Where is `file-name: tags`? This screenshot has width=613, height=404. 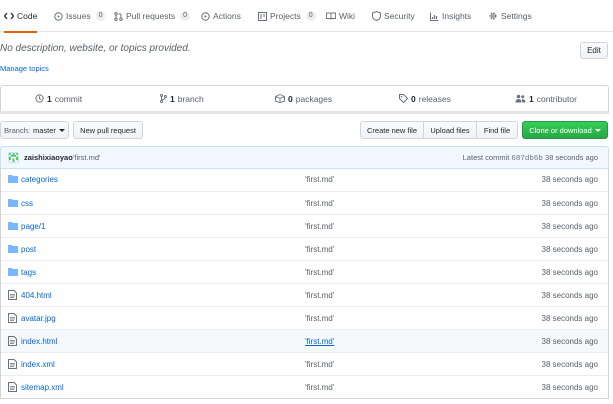
file-name: tags is located at coordinates (28, 272).